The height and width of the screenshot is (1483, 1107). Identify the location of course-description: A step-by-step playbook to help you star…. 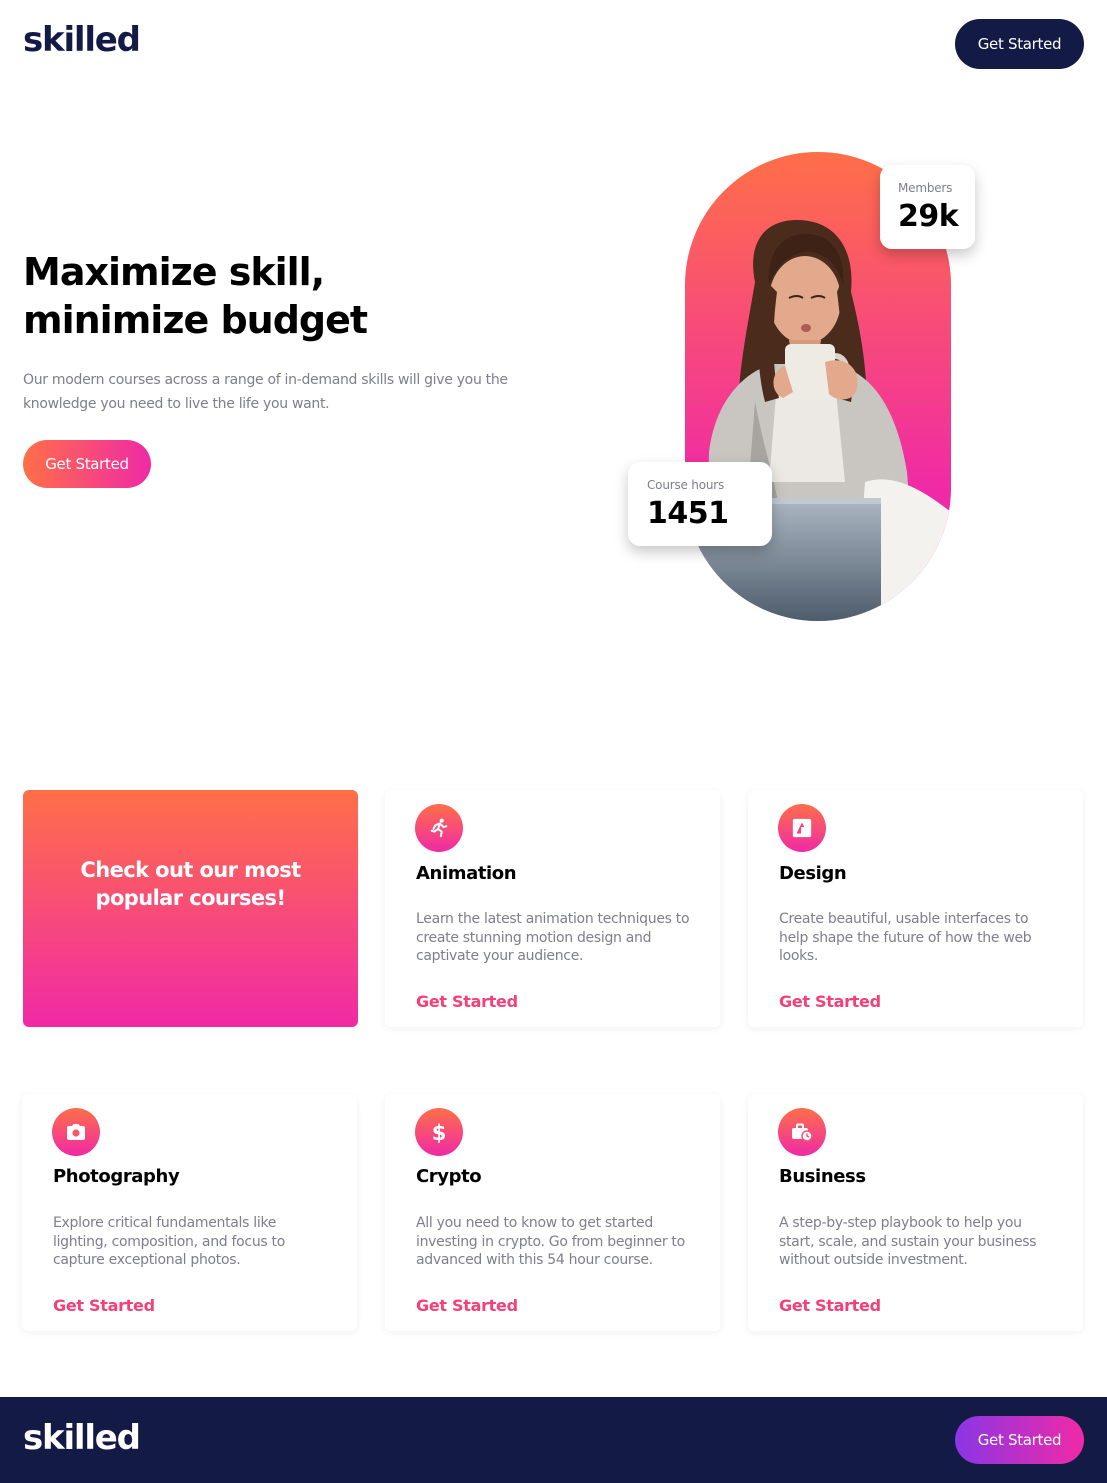
(908, 1241).